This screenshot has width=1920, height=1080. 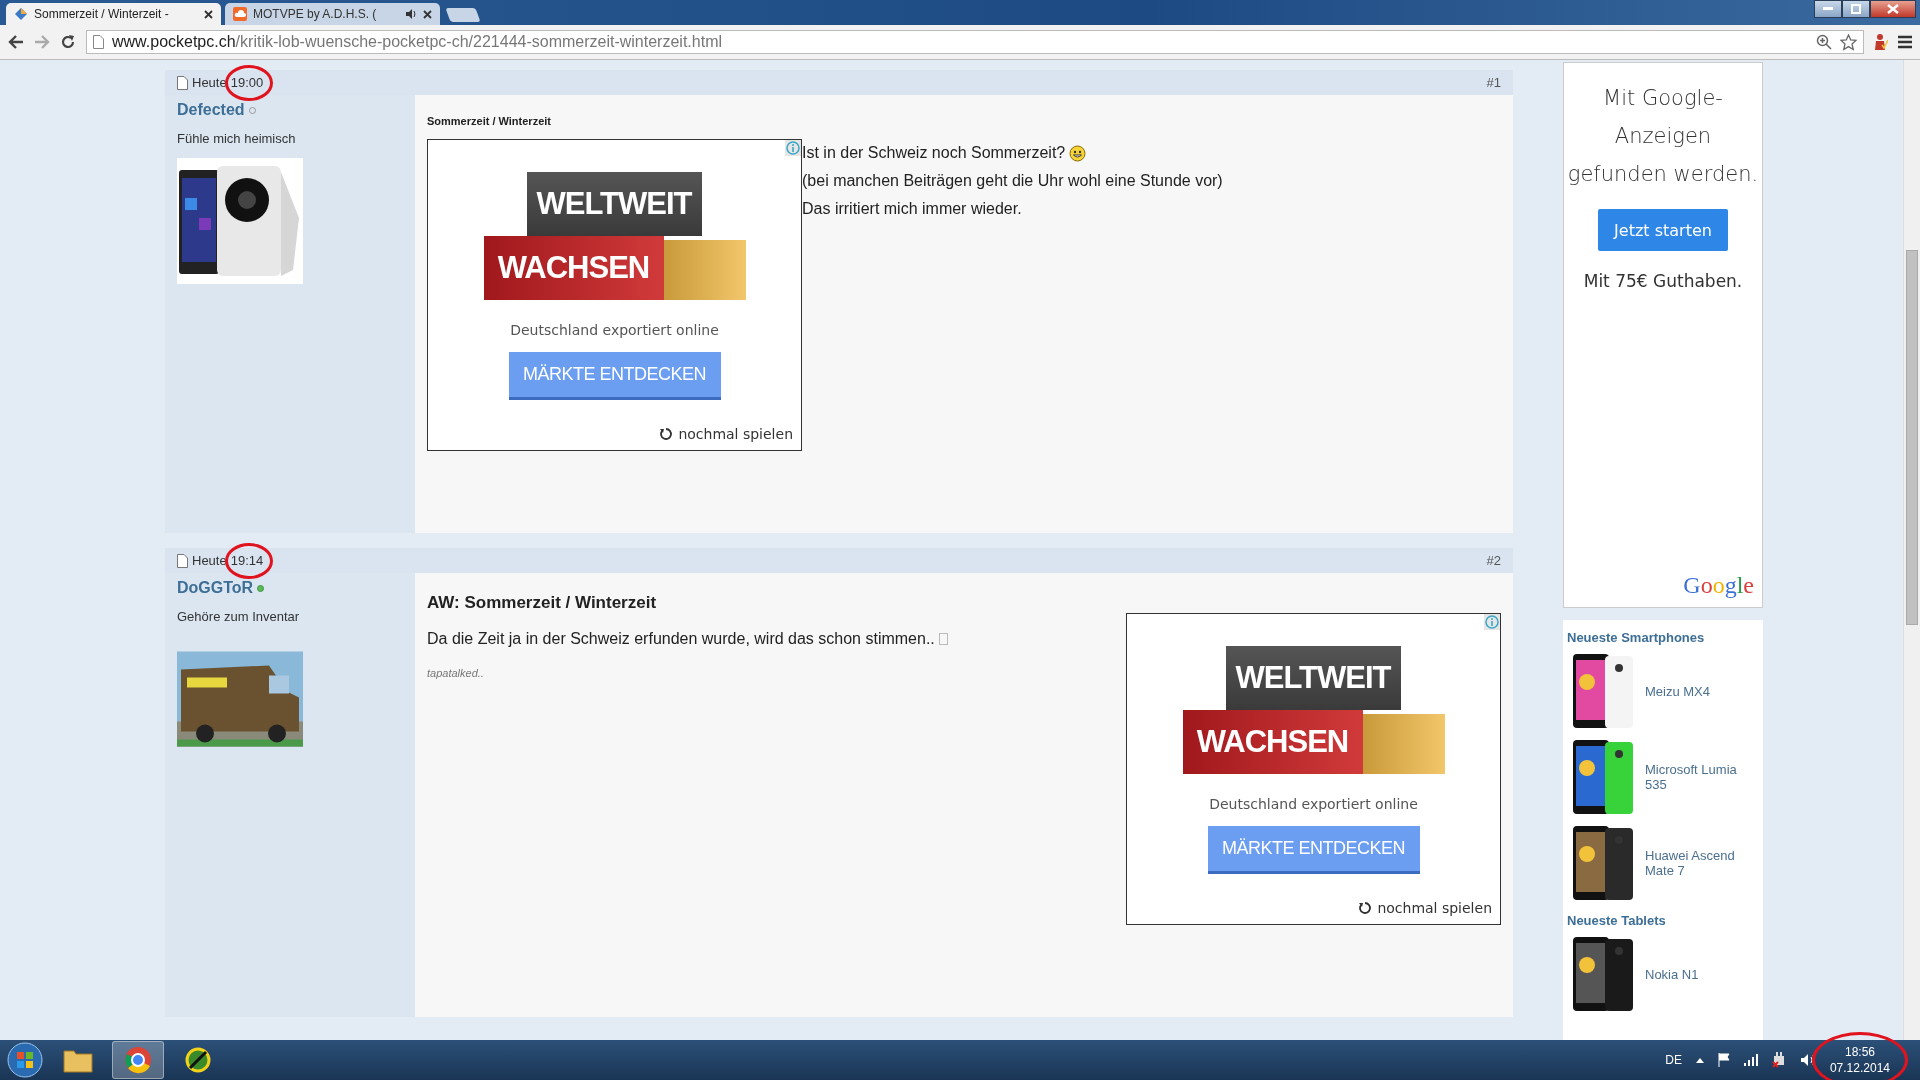 What do you see at coordinates (1859, 1068) in the screenshot?
I see `clock-date: 07.12.2014` at bounding box center [1859, 1068].